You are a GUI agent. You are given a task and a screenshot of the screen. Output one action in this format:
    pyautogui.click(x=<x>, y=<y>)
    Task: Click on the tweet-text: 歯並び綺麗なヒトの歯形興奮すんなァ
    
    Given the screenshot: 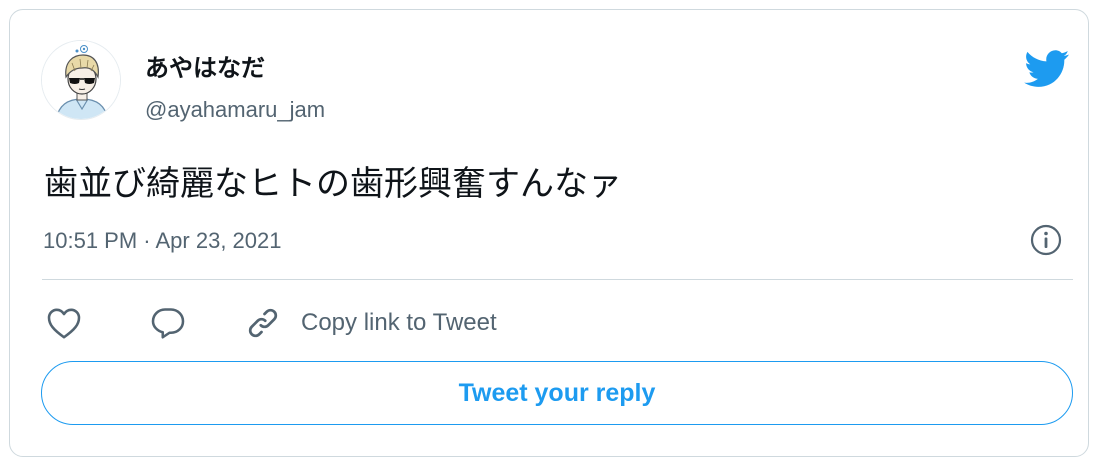 What is the action you would take?
    pyautogui.click(x=333, y=184)
    